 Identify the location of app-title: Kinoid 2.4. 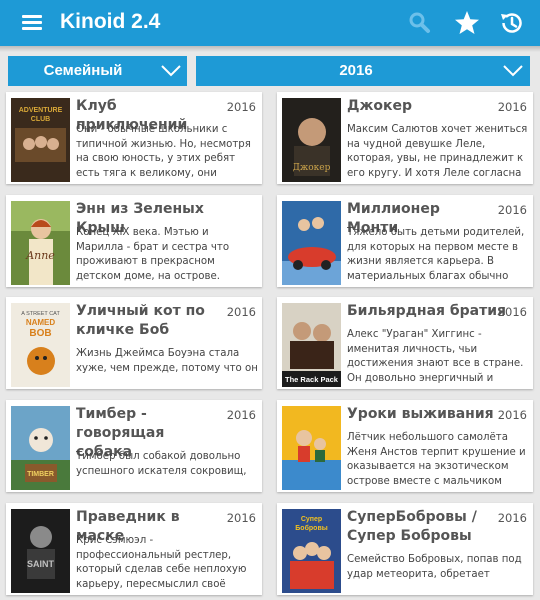
(110, 21).